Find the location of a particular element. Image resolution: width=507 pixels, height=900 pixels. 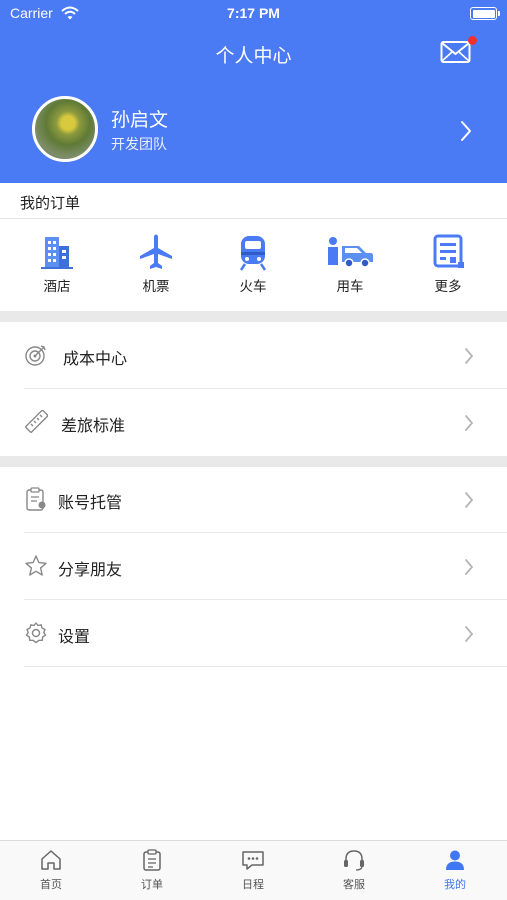

tab-customer-service: 客服 is located at coordinates (354, 870).